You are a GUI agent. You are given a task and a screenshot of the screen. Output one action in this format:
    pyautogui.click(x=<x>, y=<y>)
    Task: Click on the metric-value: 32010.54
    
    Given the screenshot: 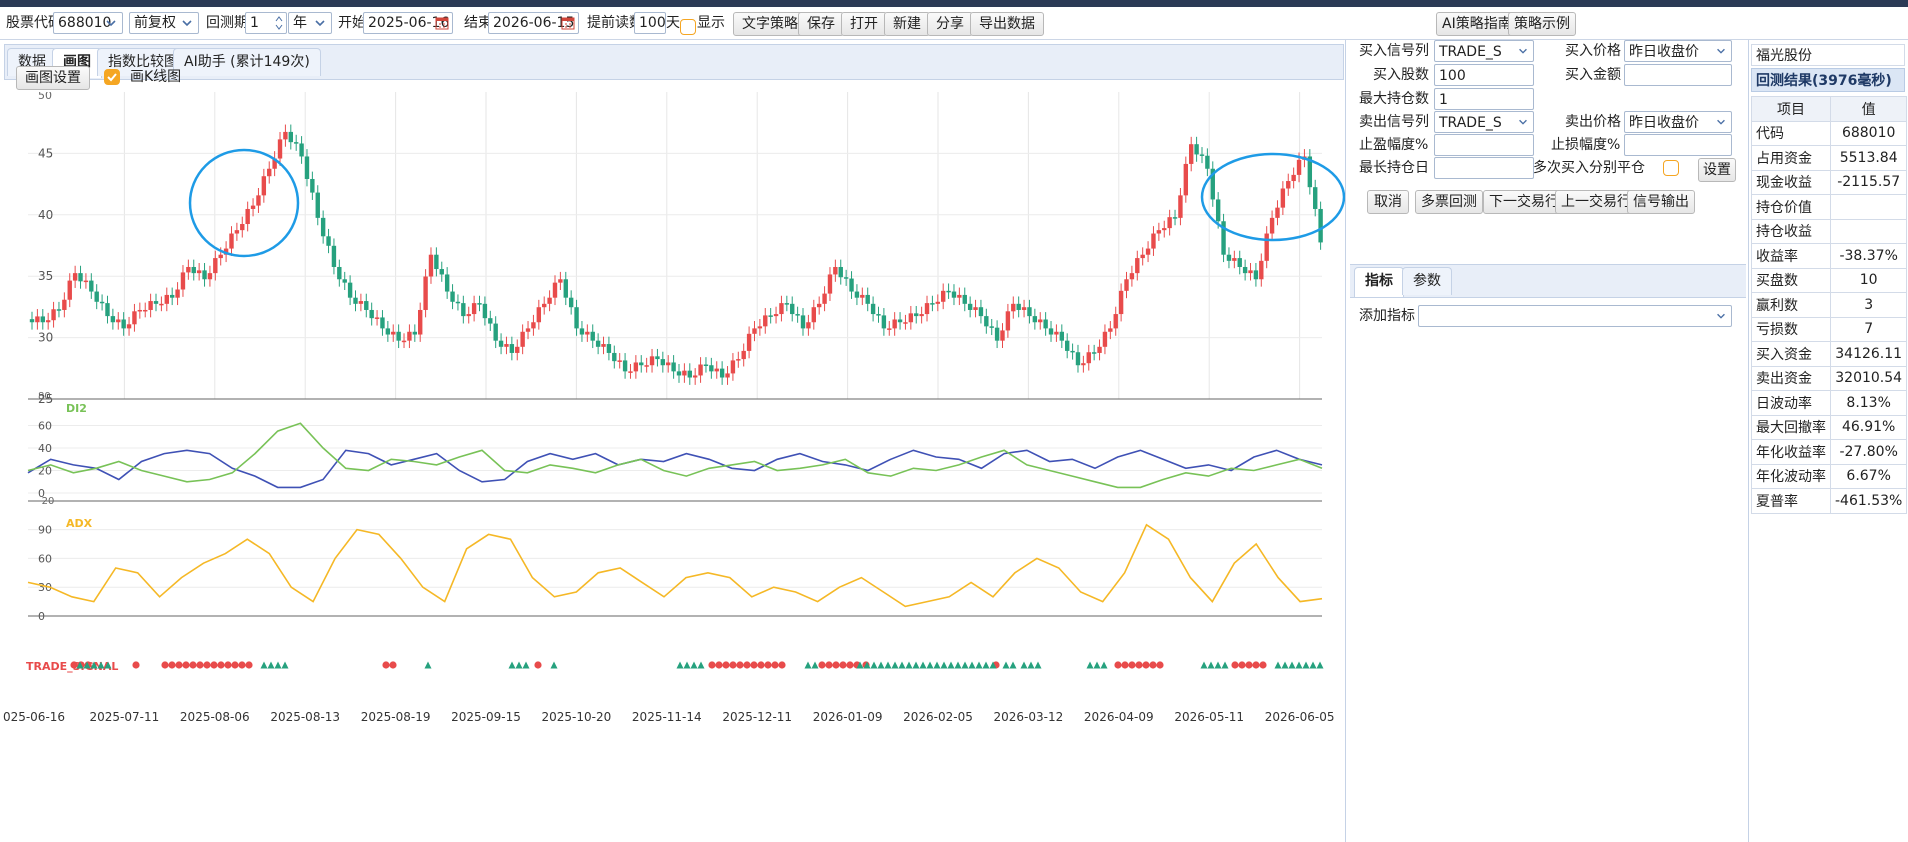 What is the action you would take?
    pyautogui.click(x=1868, y=378)
    